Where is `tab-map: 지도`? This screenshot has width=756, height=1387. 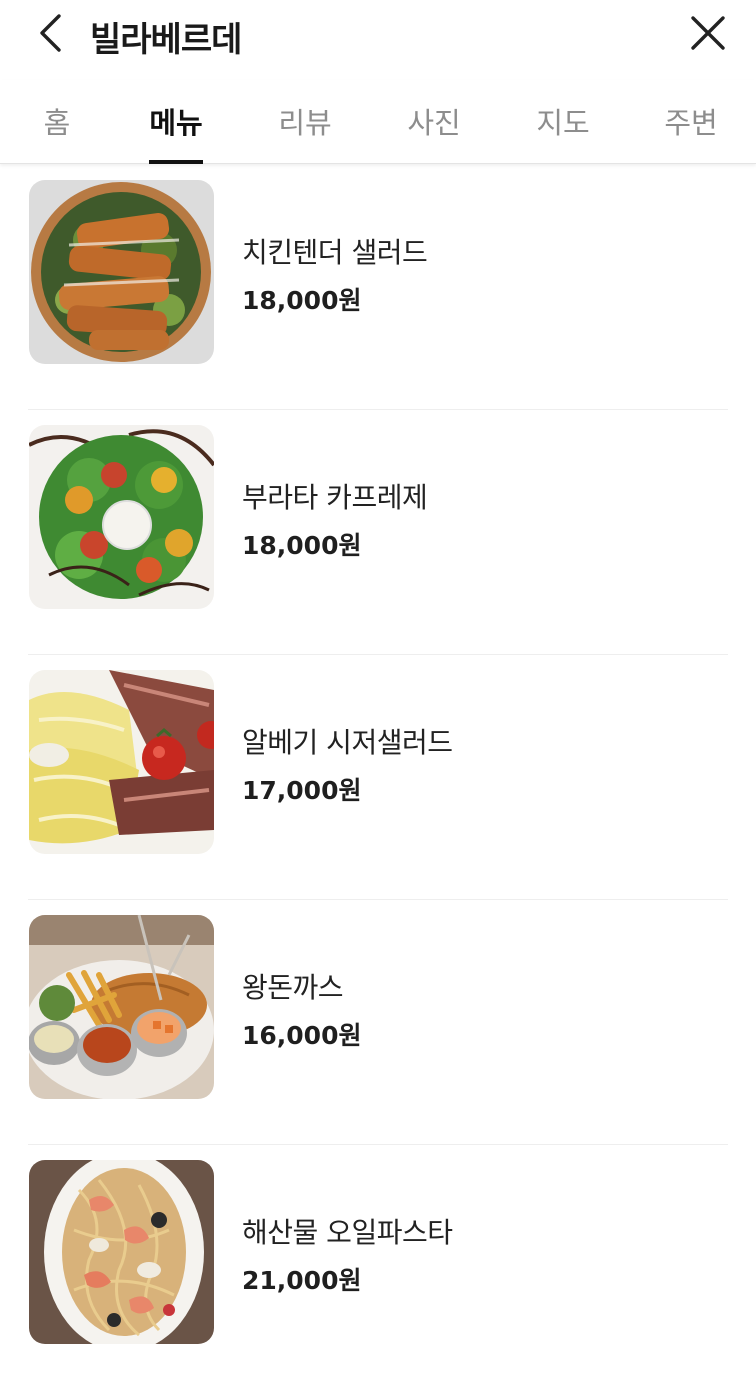
tab-map: 지도 is located at coordinates (563, 132).